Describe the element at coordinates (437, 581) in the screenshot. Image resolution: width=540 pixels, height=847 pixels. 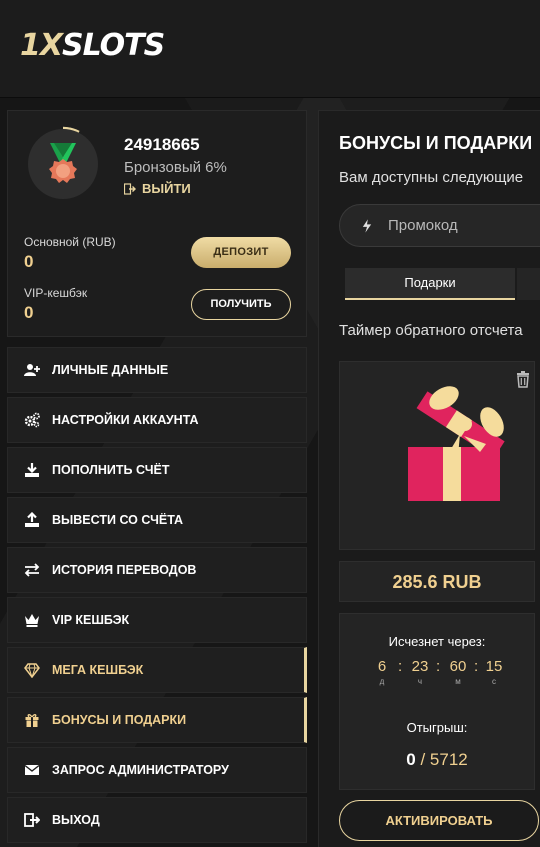
I see `gift-amount: 285.6 RUB` at that location.